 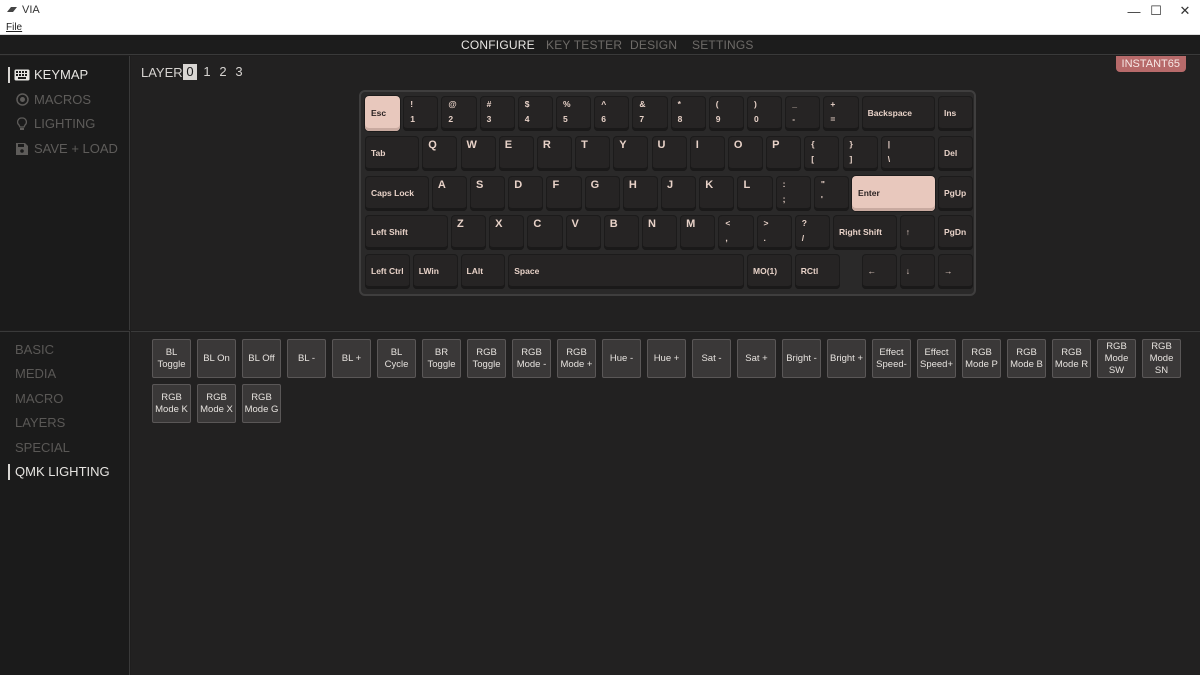 What do you see at coordinates (351, 358) in the screenshot?
I see `keycode-bl-plus: BL +` at bounding box center [351, 358].